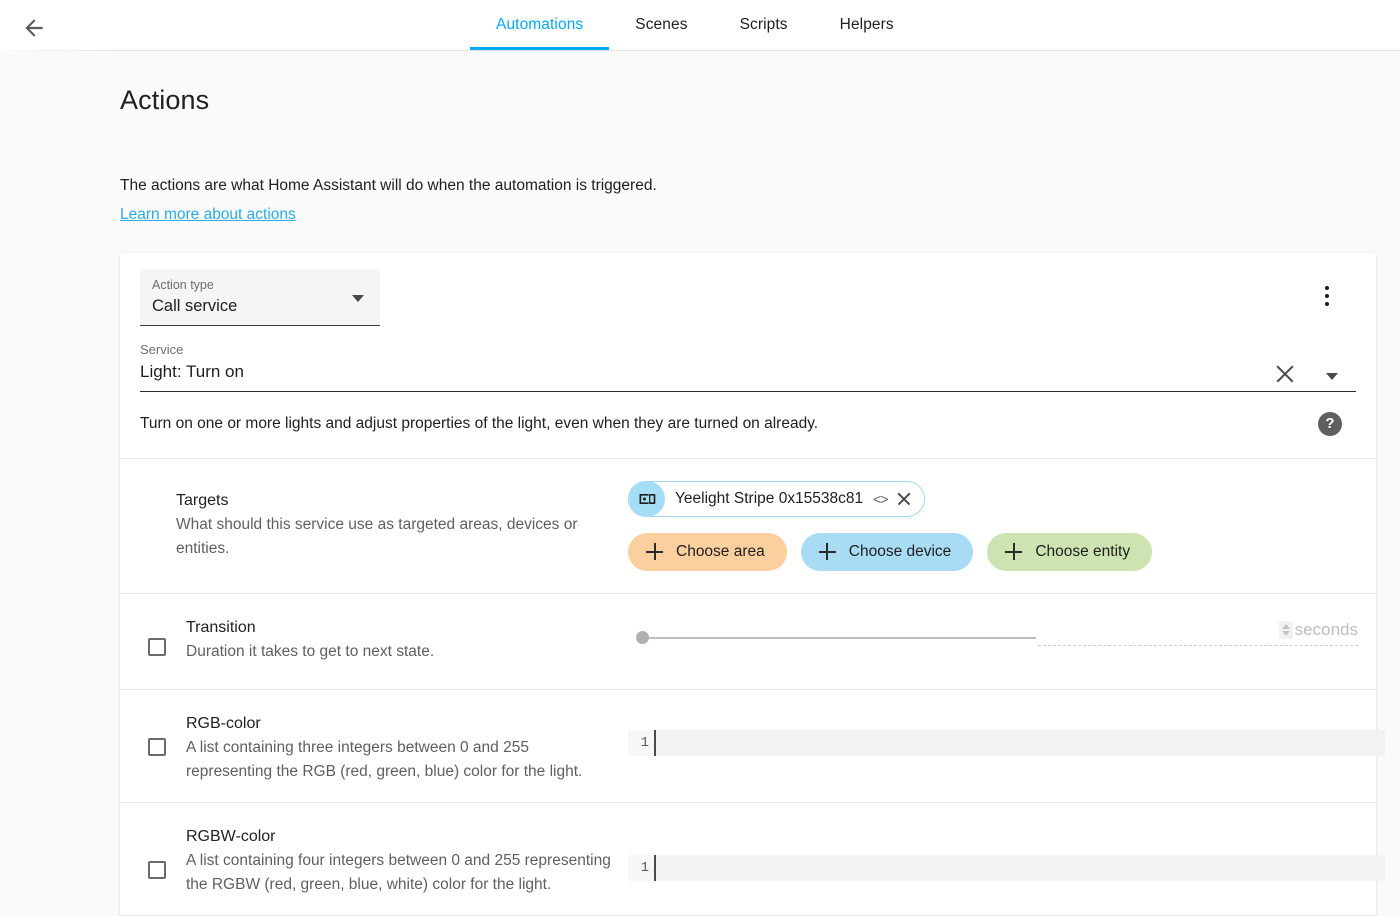 This screenshot has height=916, width=1400. What do you see at coordinates (208, 215) in the screenshot?
I see `learn-more-link: Learn more about actions` at bounding box center [208, 215].